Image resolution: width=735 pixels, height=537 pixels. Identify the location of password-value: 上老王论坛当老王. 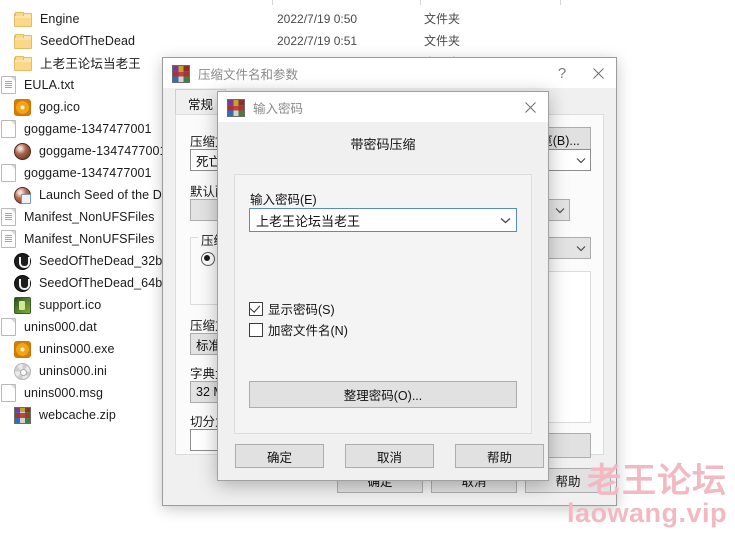
(308, 221).